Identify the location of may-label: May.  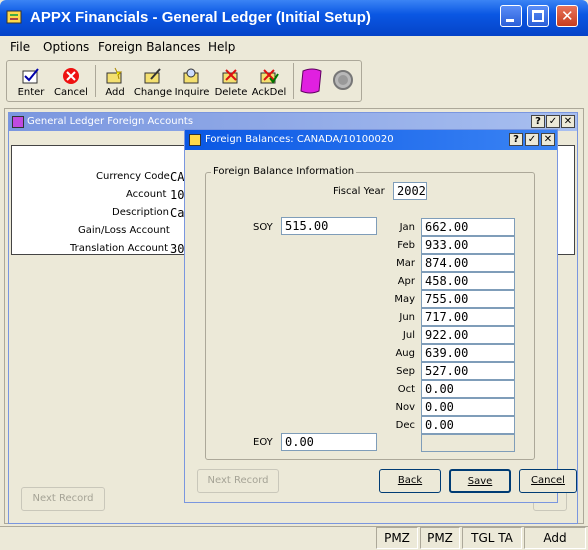
(404, 299).